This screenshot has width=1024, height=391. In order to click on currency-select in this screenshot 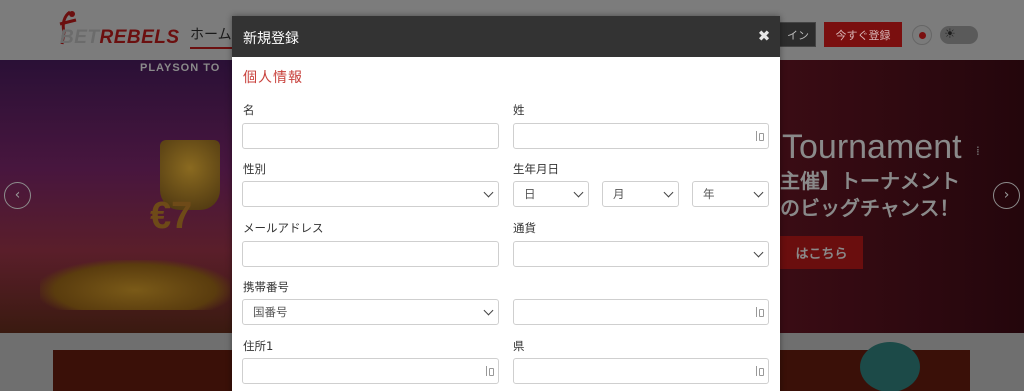, I will do `click(641, 254)`.